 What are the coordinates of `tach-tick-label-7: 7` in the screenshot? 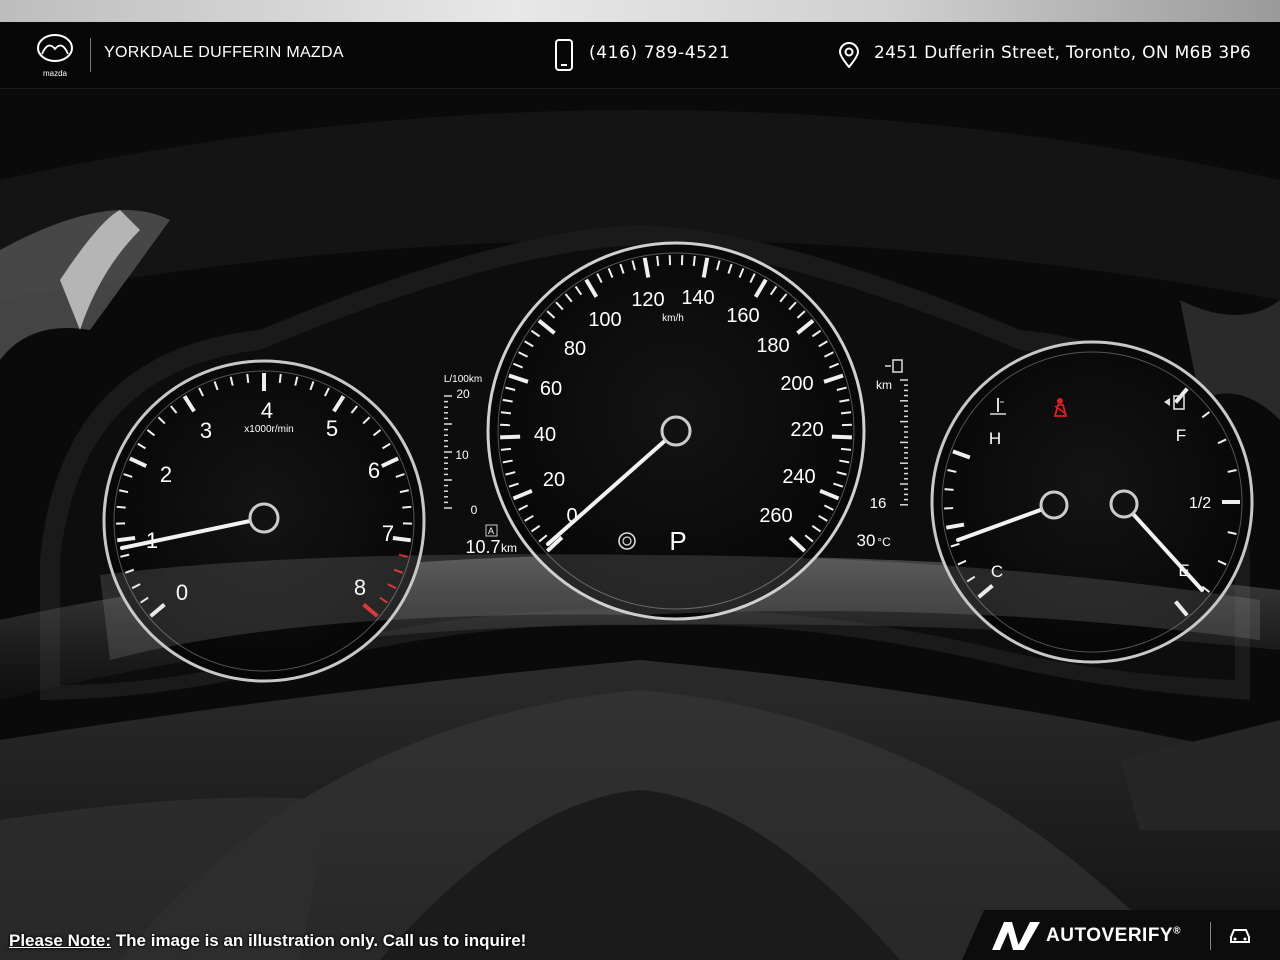 It's located at (388, 533).